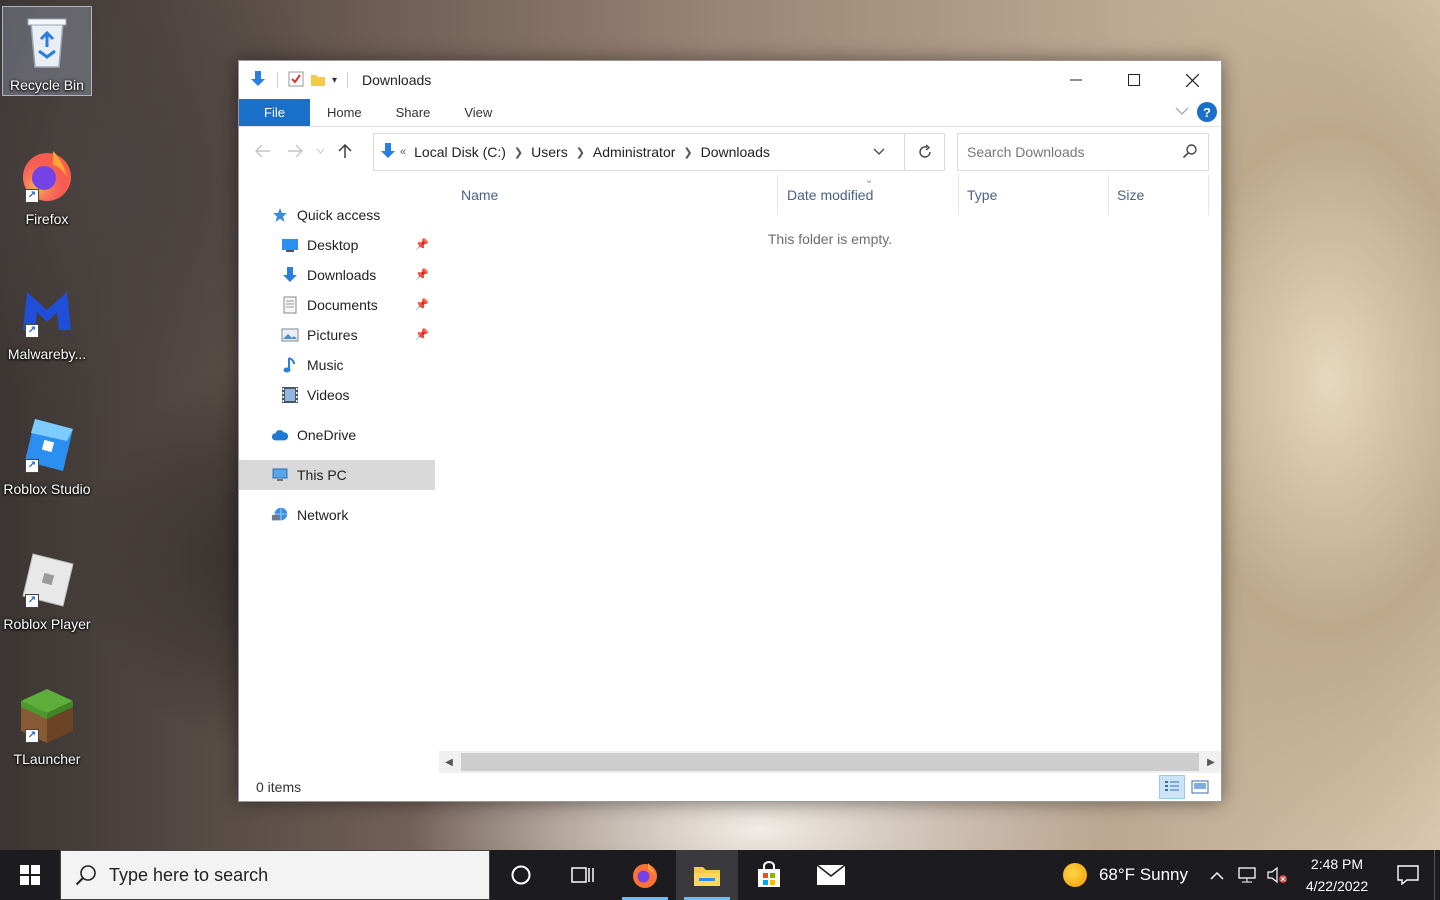  I want to click on column-header-date-modified: Date modified, so click(869, 195).